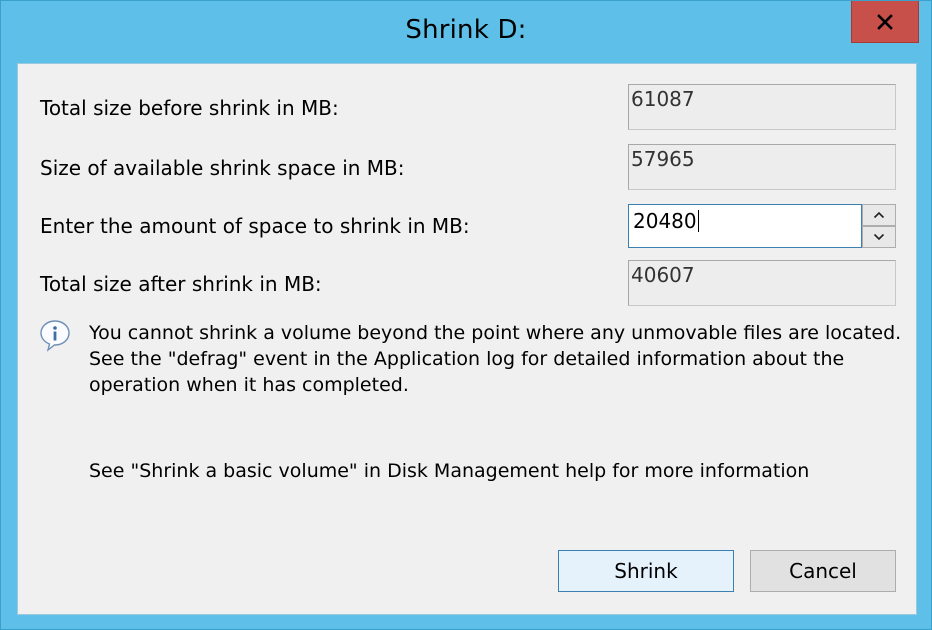 This screenshot has height=630, width=932. Describe the element at coordinates (181, 284) in the screenshot. I see `total-after-label: Total size after shrink in MB:` at that location.